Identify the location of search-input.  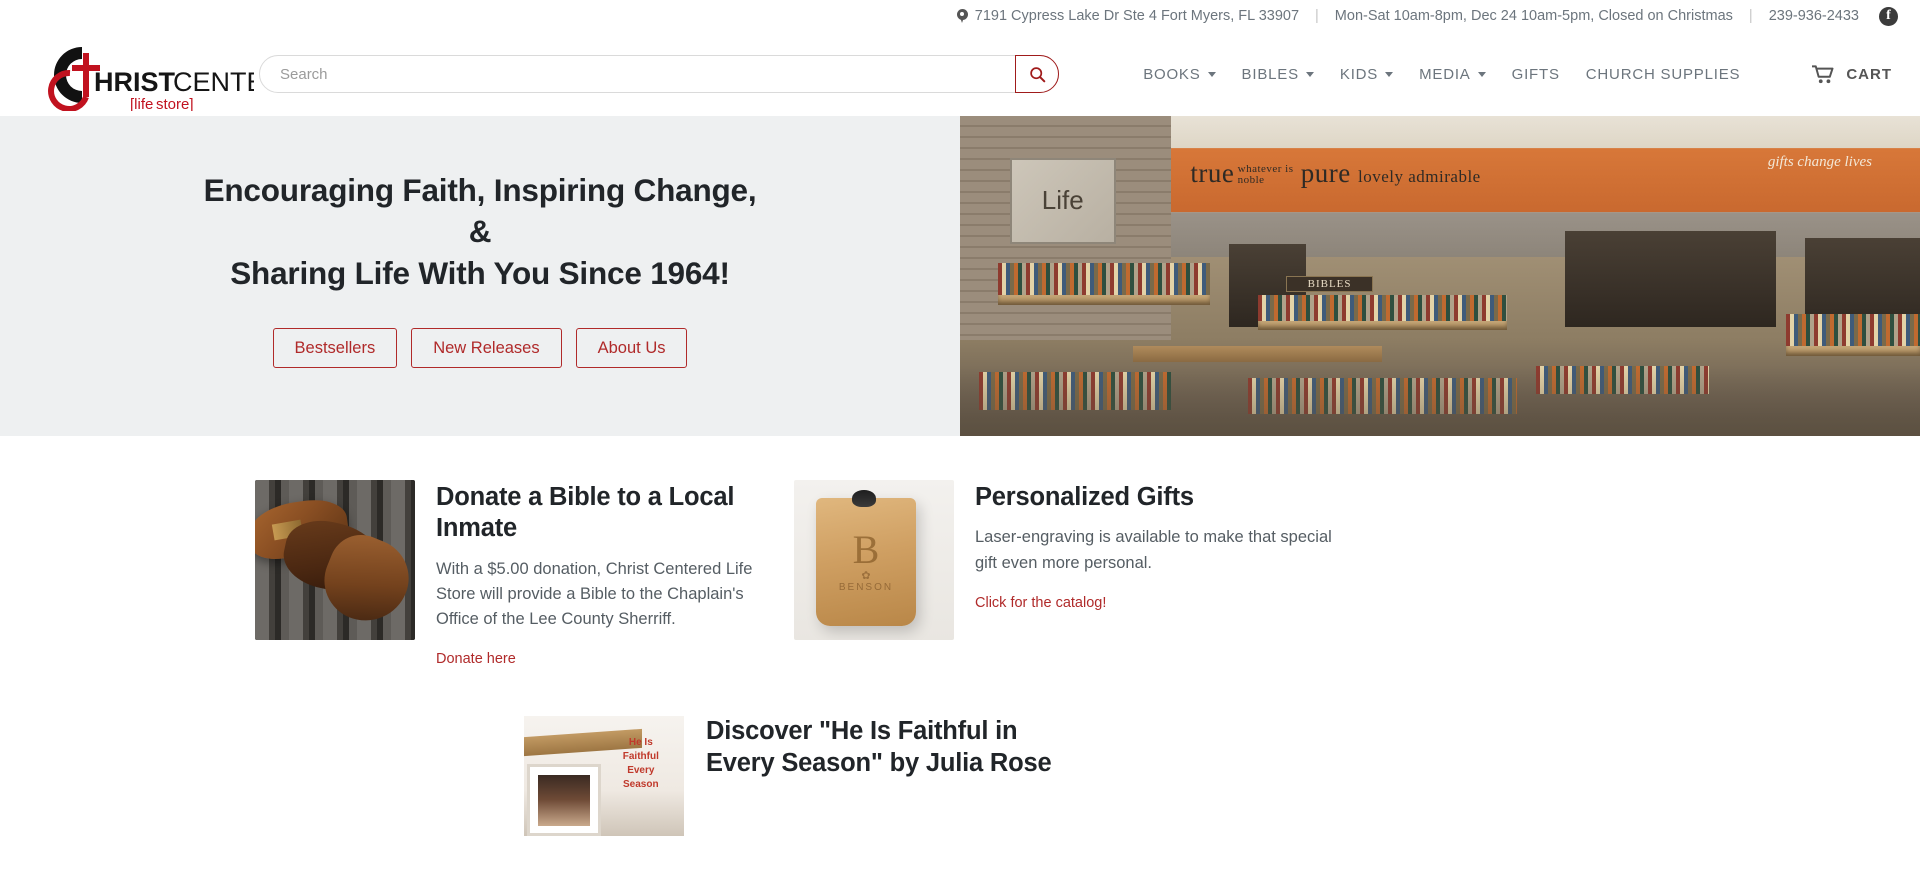
(659, 74).